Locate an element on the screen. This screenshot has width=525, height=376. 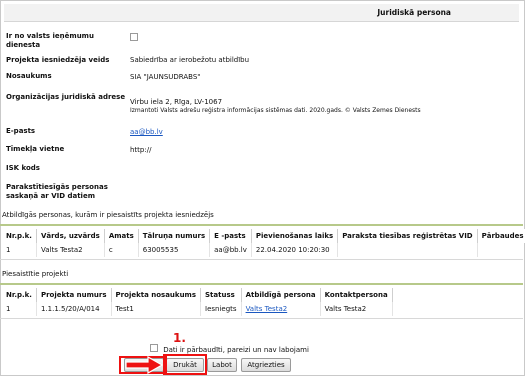
projects-section-divider is located at coordinates (261, 284).